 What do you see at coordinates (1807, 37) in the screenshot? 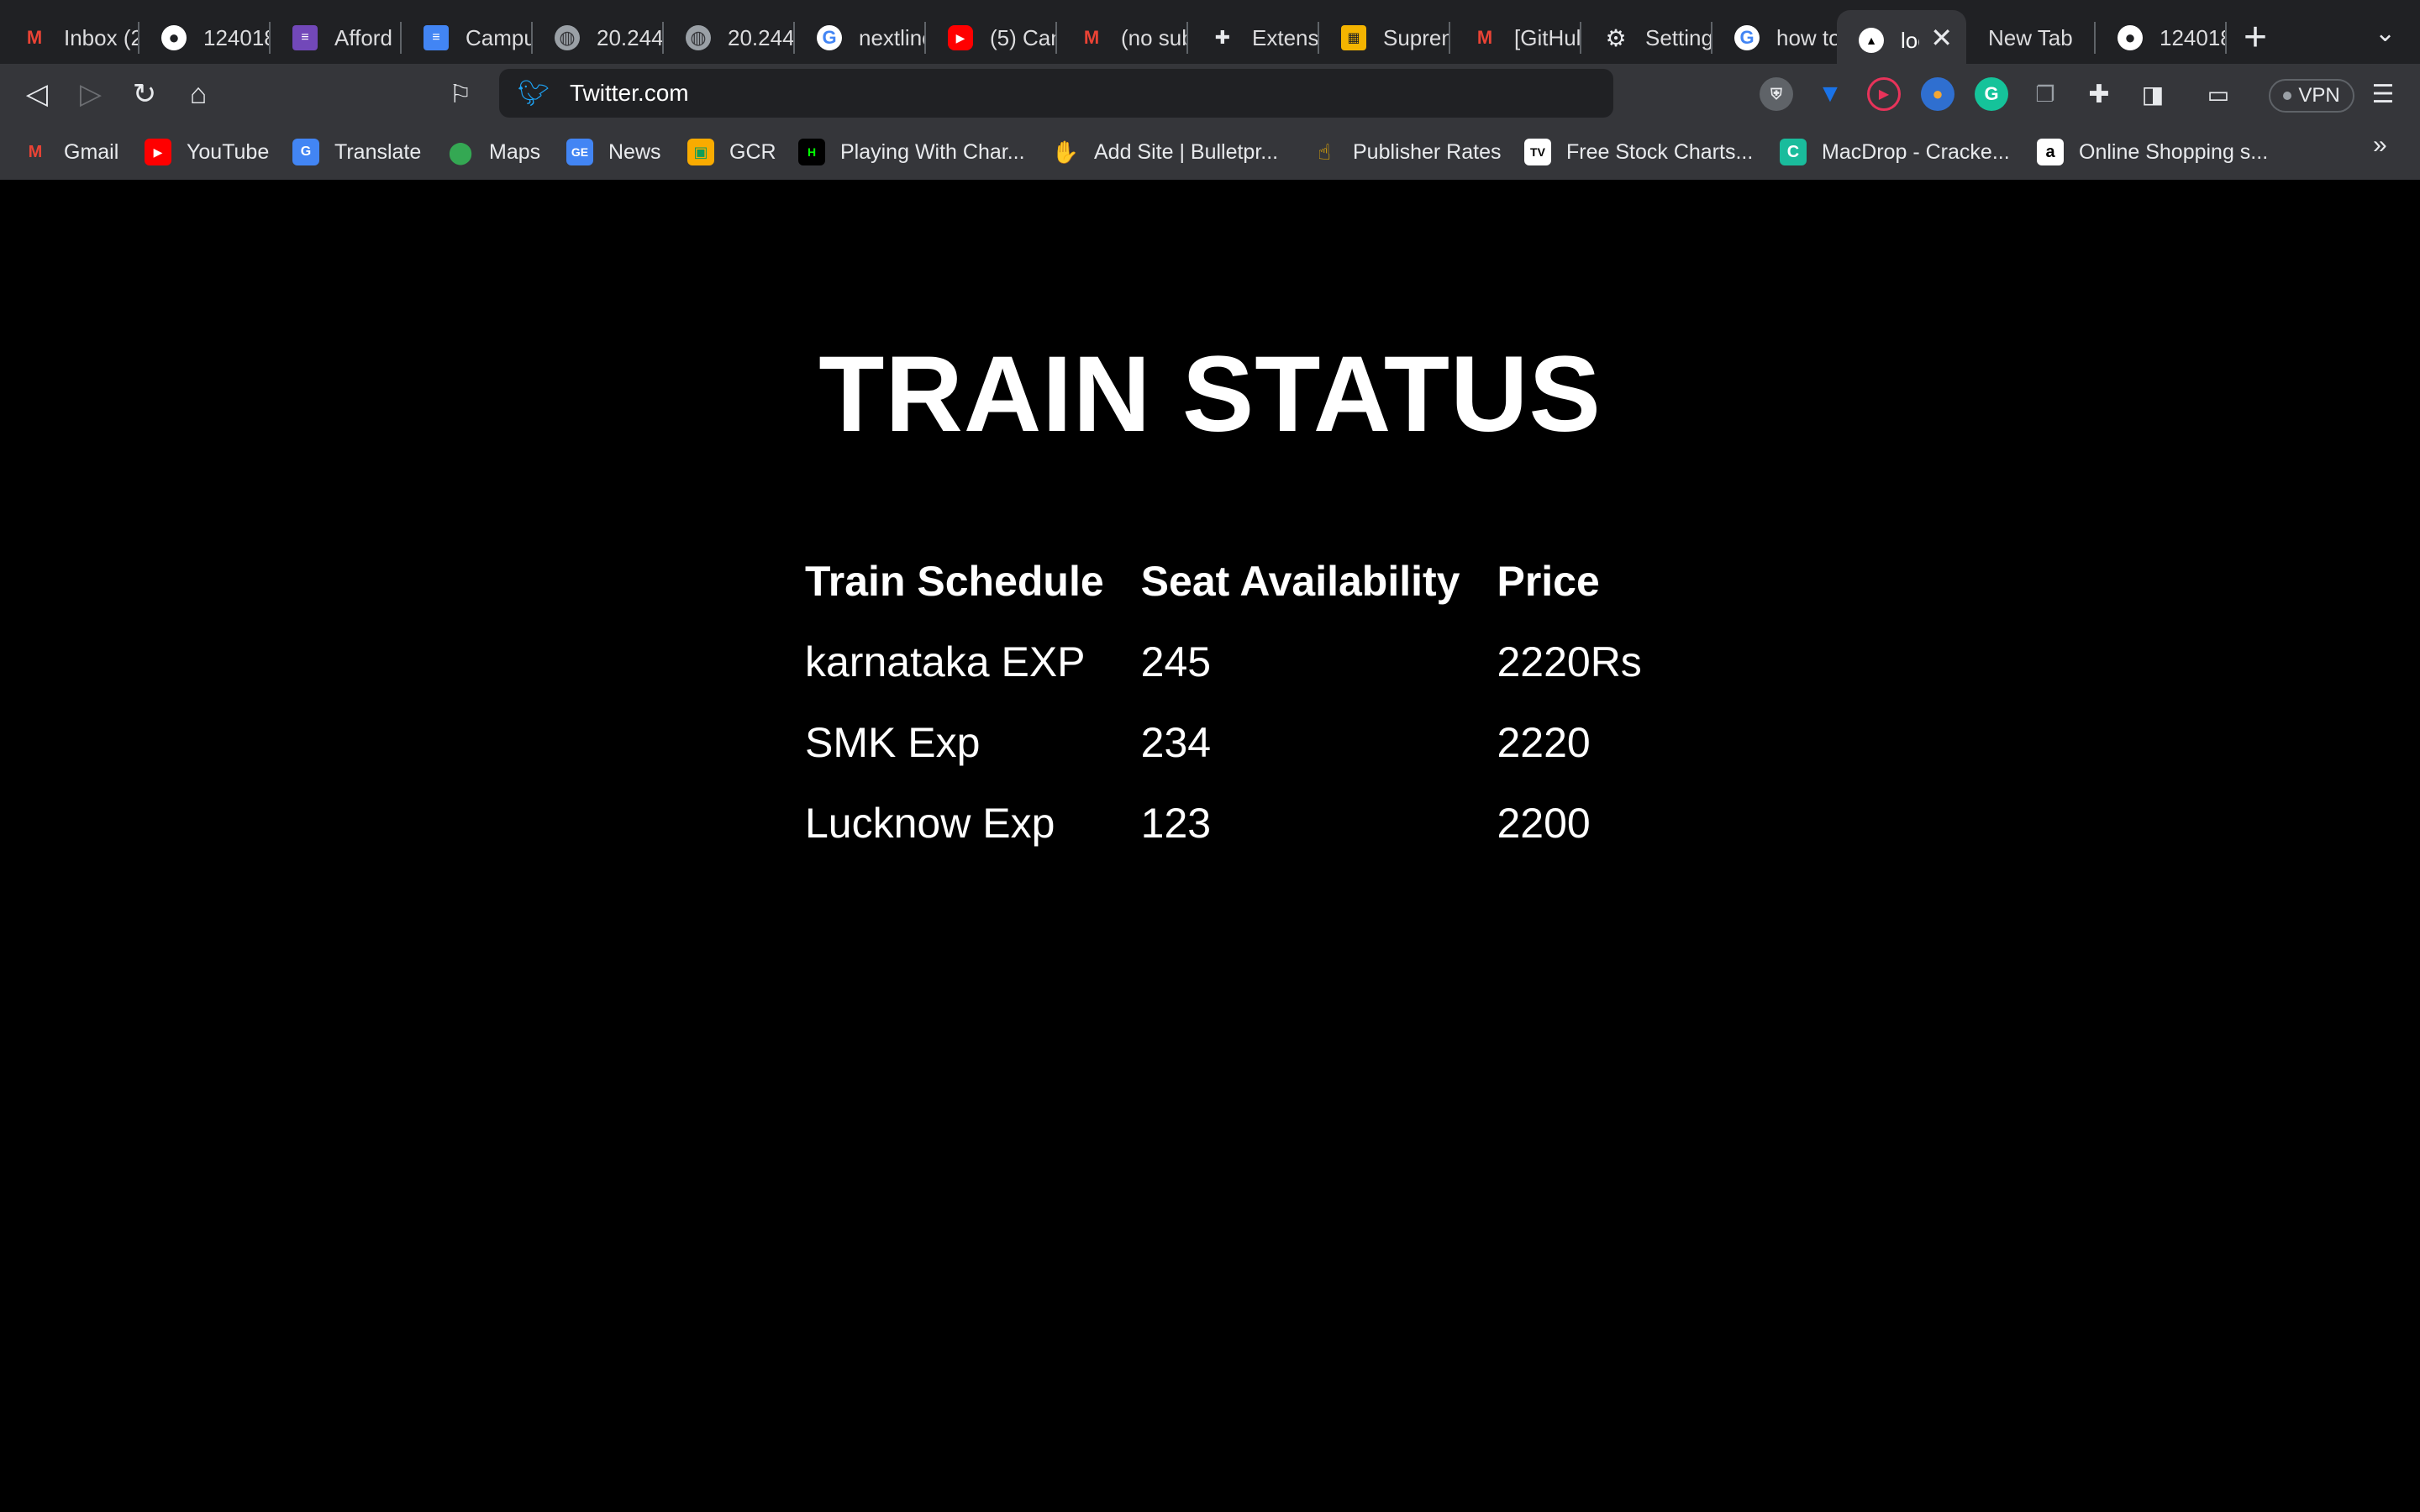
I see `tab-title: how to` at bounding box center [1807, 37].